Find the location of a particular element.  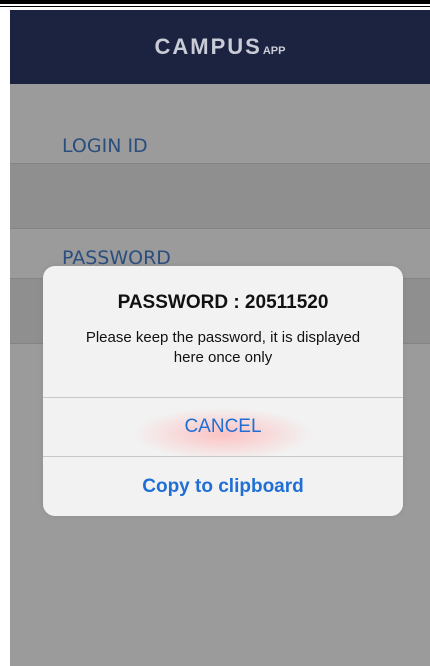

logo-sub-text: APP is located at coordinates (274, 51).